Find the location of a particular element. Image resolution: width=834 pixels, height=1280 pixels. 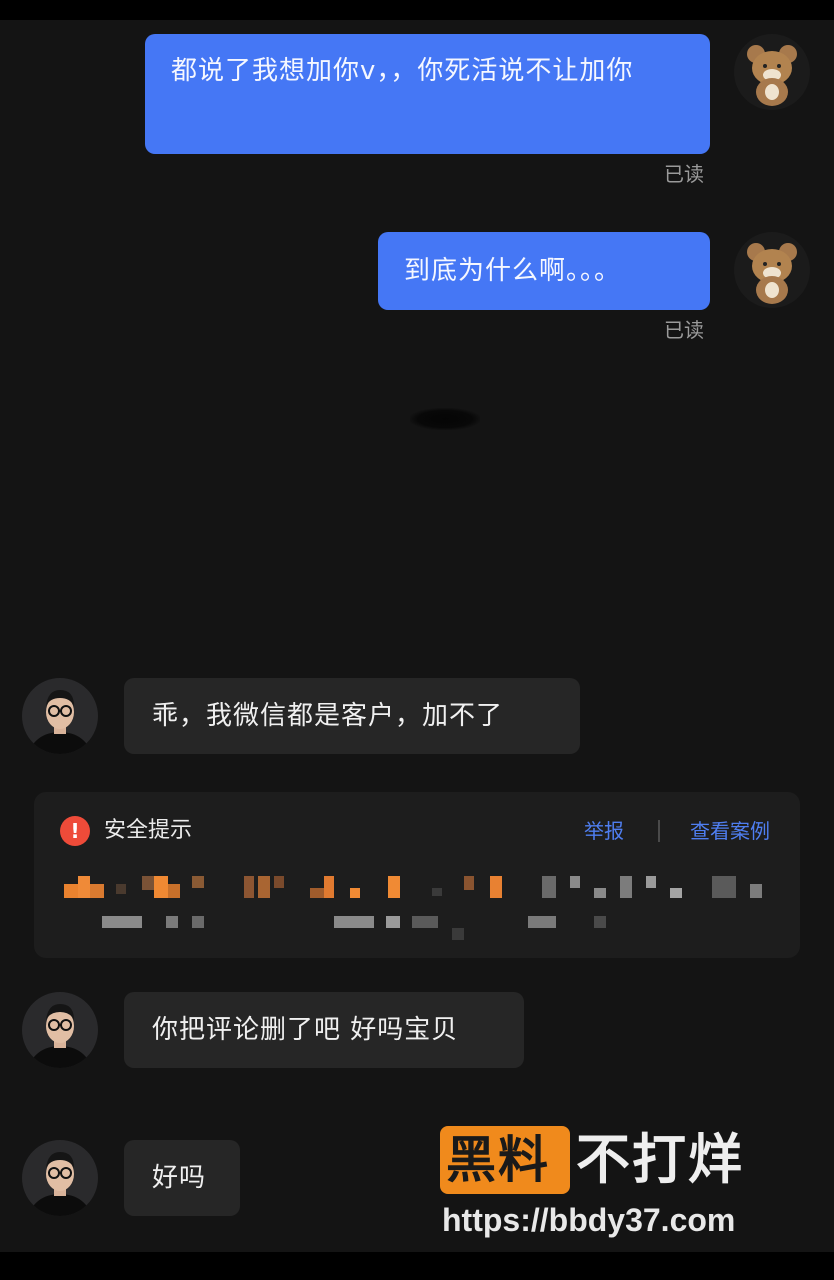

watermark: 黑料 不打烊 https://bbdy37.com is located at coordinates (618, 1184).